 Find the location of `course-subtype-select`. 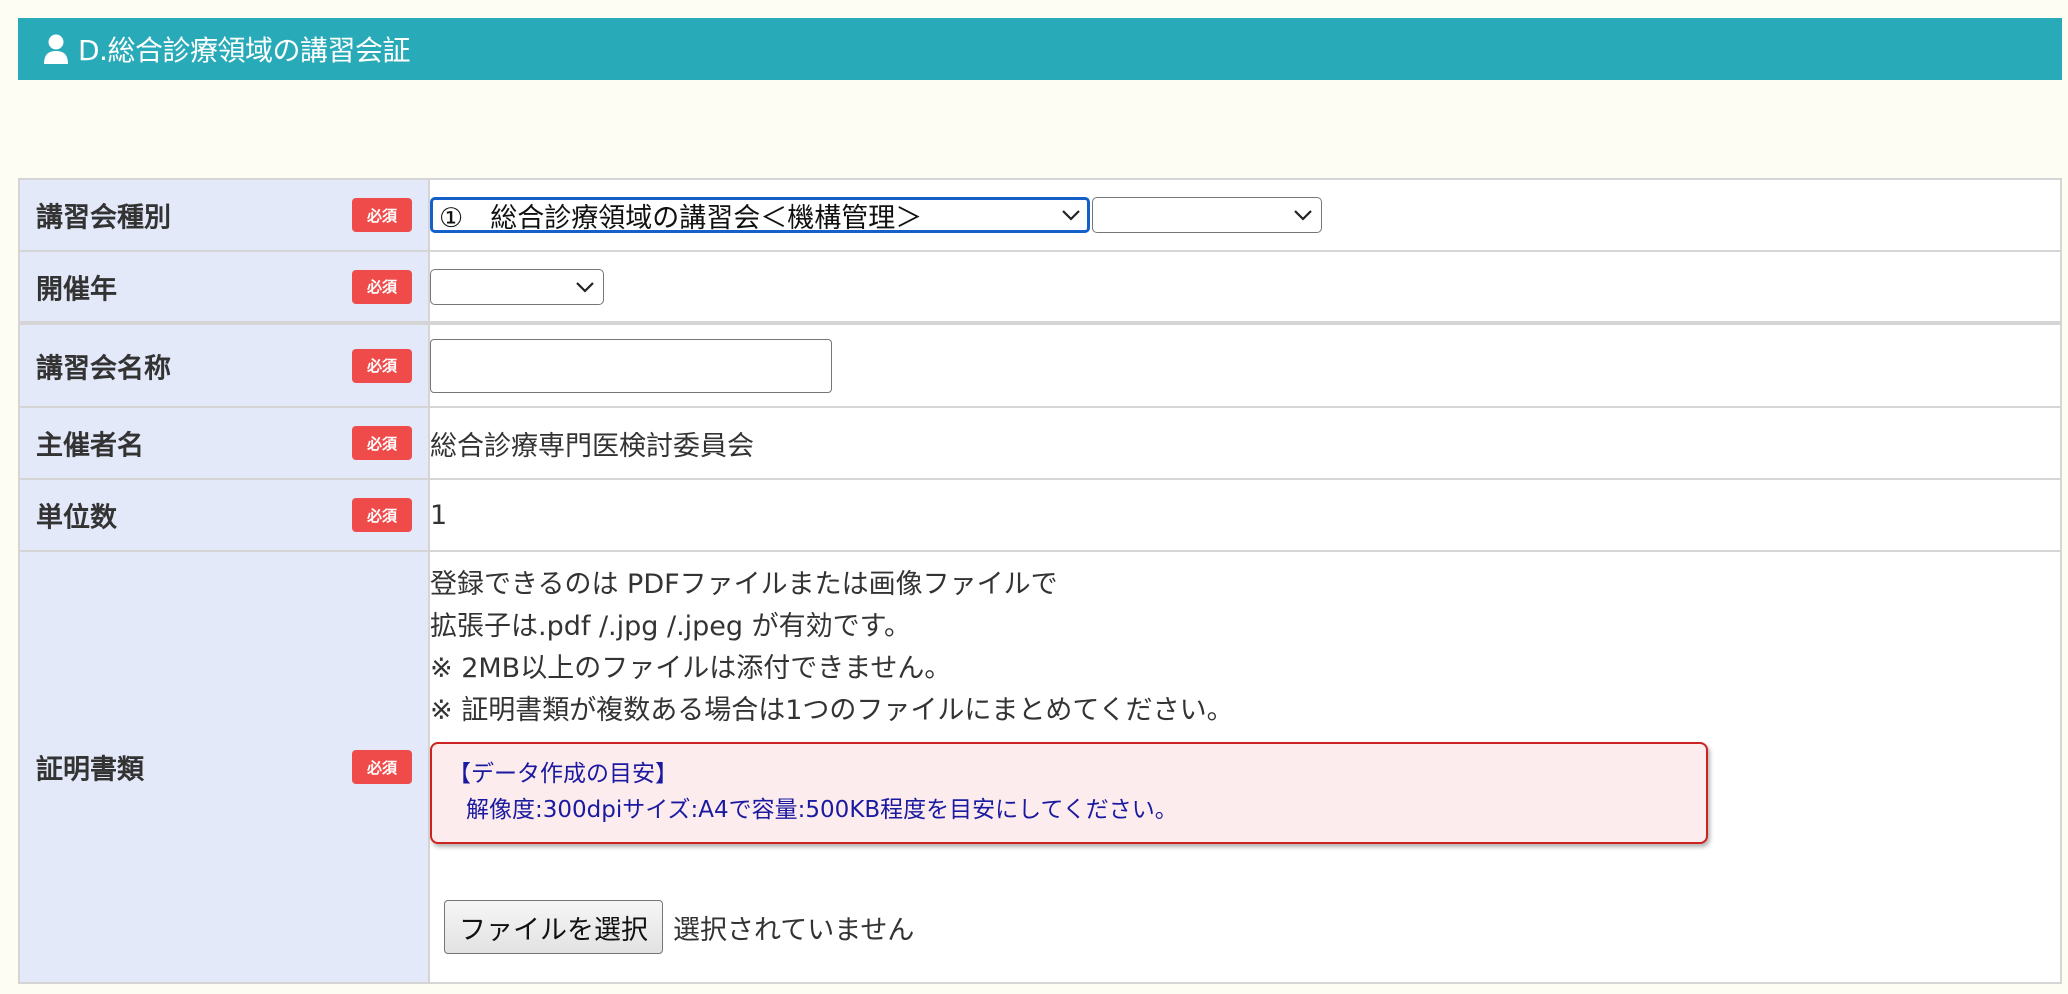

course-subtype-select is located at coordinates (1207, 215).